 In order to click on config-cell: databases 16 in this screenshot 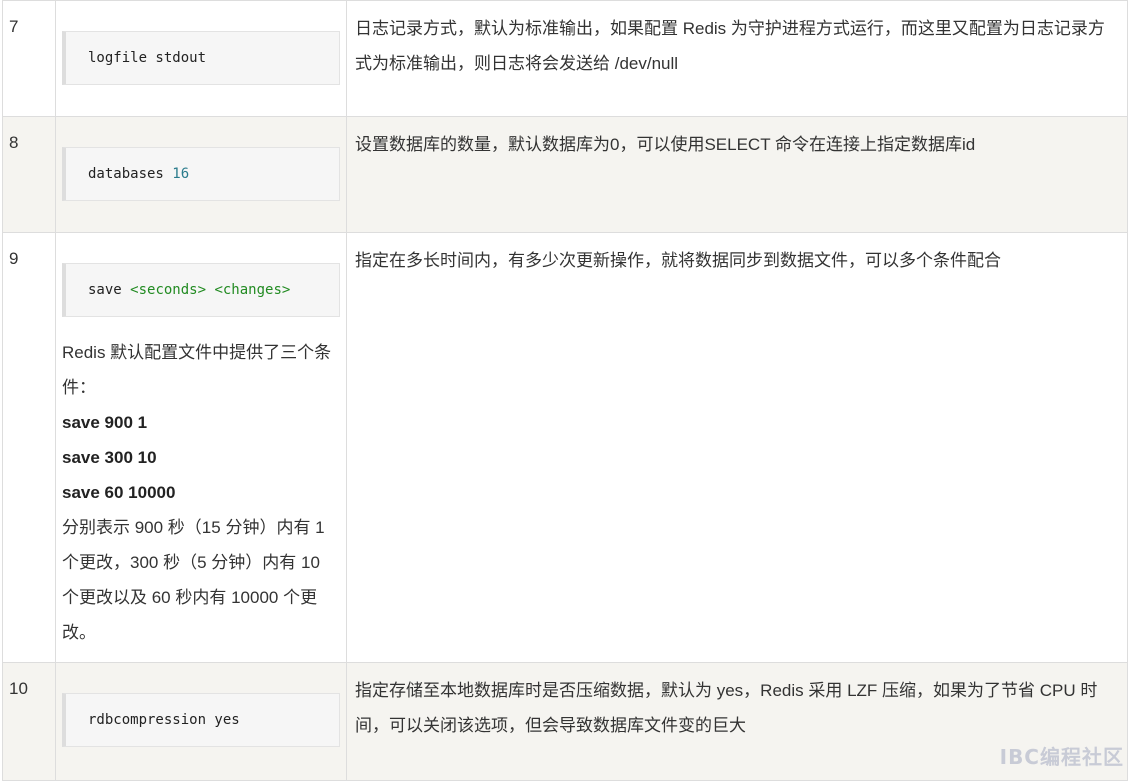, I will do `click(201, 174)`.